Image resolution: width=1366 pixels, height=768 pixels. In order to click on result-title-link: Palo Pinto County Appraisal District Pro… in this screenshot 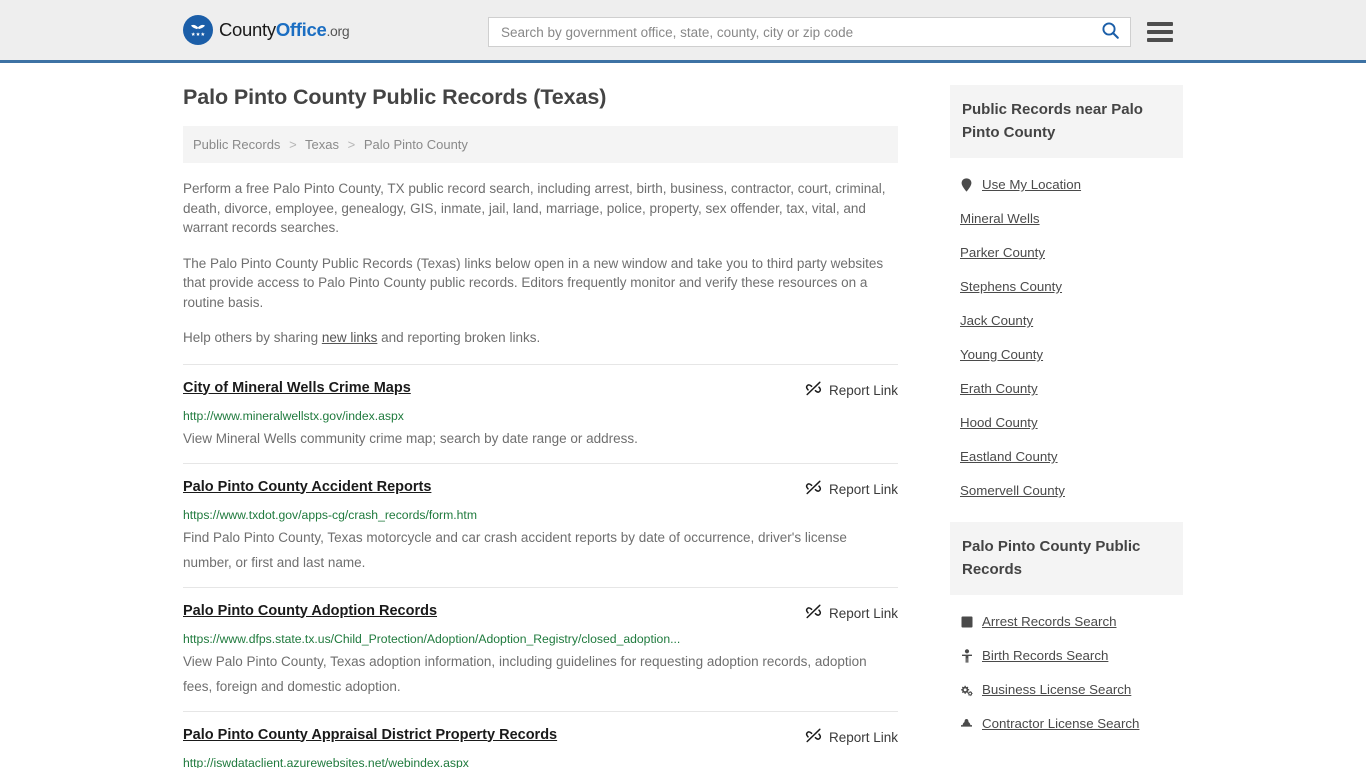, I will do `click(370, 735)`.